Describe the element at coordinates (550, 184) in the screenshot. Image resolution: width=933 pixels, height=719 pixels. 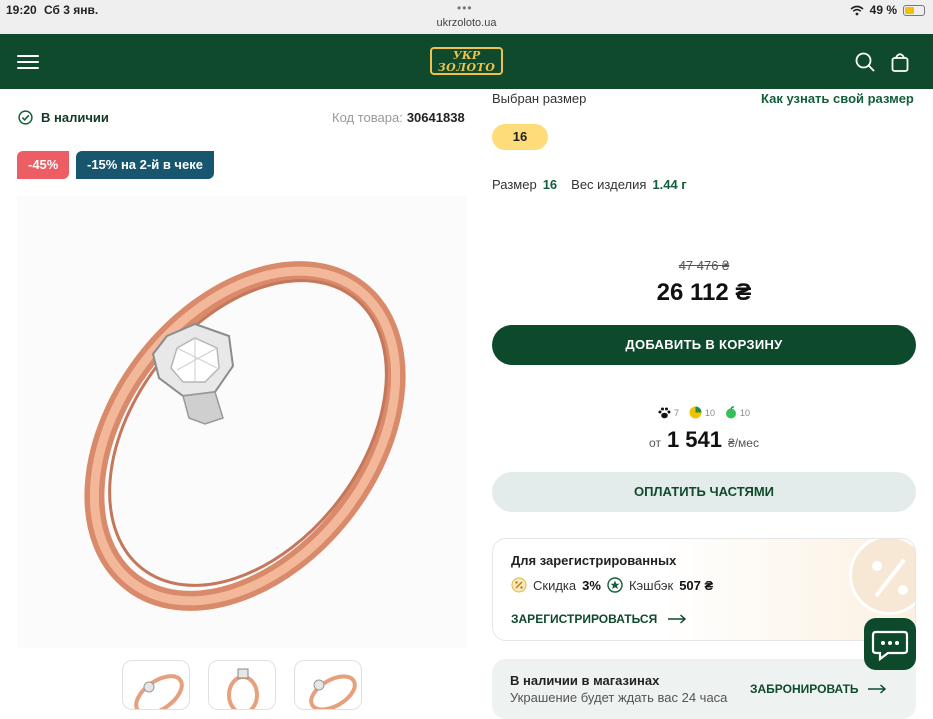
I see `size-spec-value: 16` at that location.